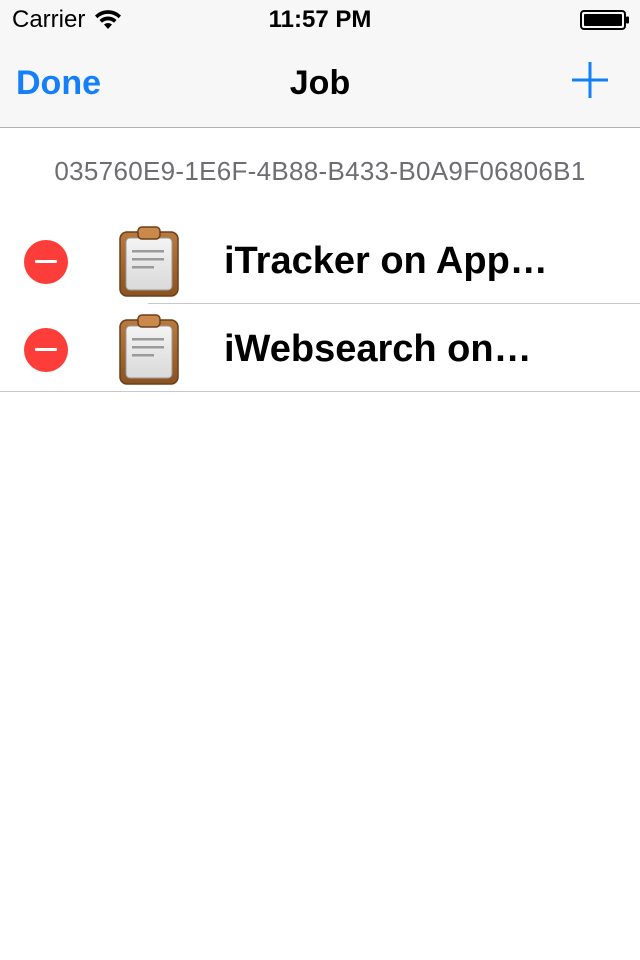 The width and height of the screenshot is (640, 960). What do you see at coordinates (604, 20) in the screenshot?
I see `battery-icon` at bounding box center [604, 20].